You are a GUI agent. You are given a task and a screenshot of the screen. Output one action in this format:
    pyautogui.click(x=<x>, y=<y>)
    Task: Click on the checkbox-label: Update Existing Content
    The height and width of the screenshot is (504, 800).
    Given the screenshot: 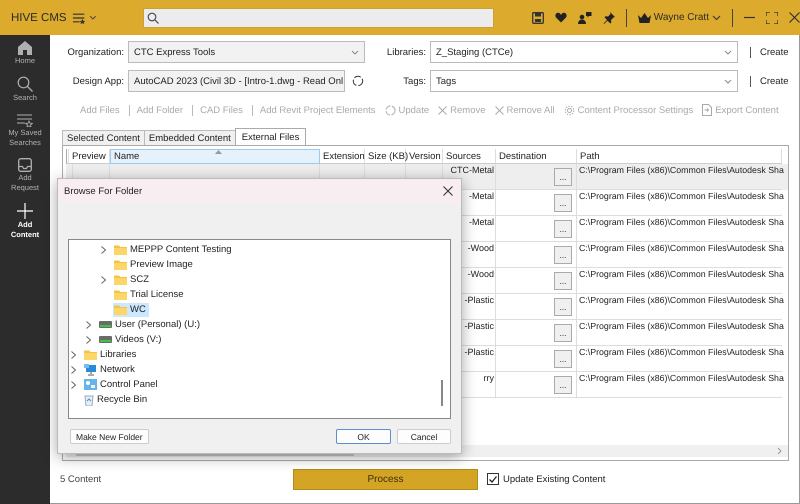 What is the action you would take?
    pyautogui.click(x=554, y=479)
    